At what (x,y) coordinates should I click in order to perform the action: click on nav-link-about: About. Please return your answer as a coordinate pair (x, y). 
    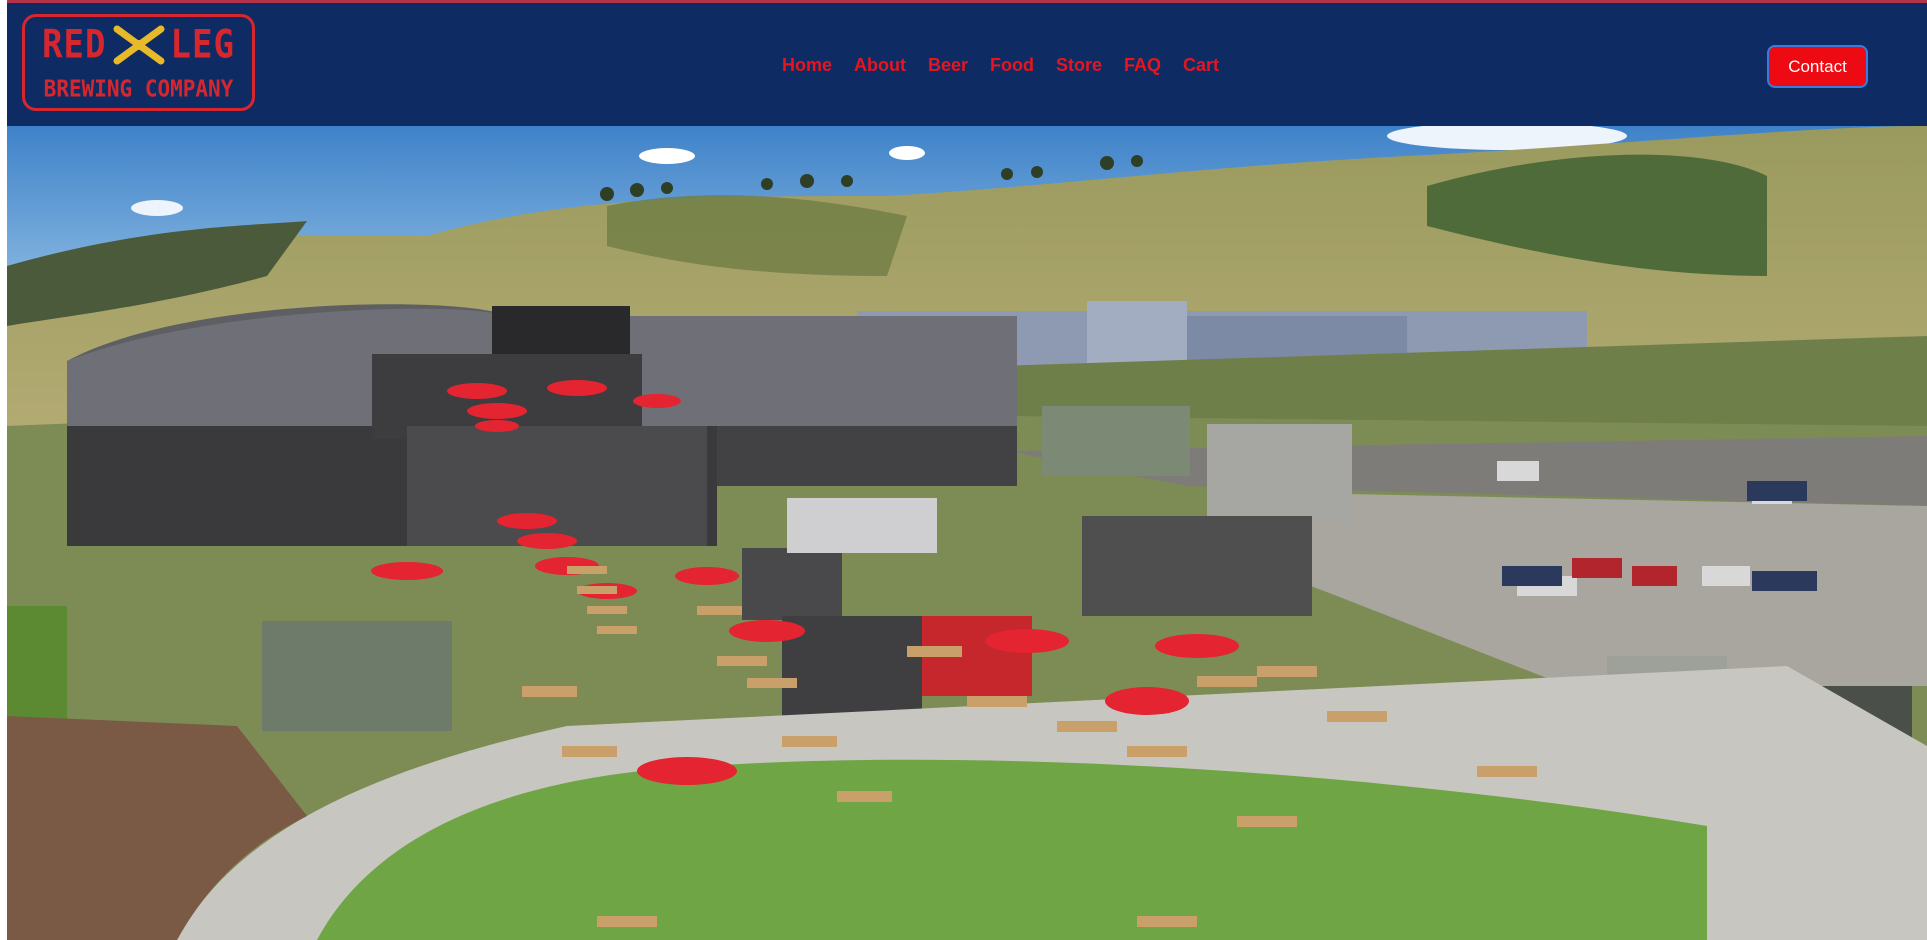
    Looking at the image, I should click on (880, 65).